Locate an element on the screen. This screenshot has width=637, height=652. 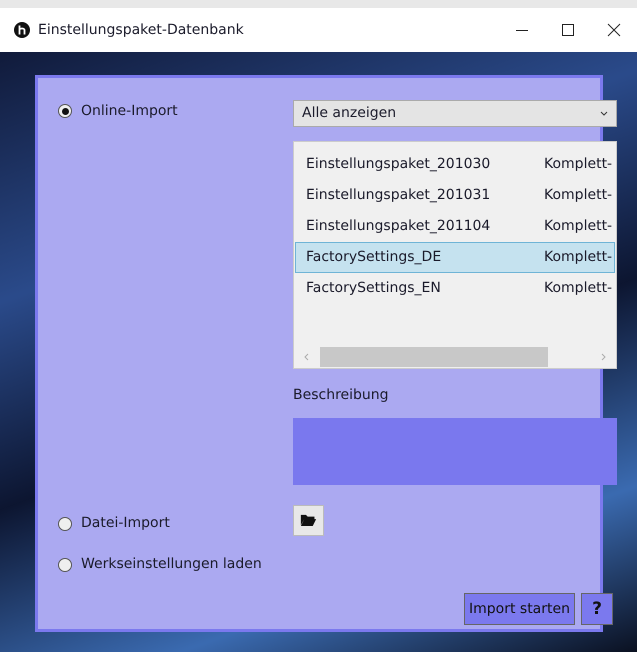
package-name: FactorySettings_DE is located at coordinates (374, 257).